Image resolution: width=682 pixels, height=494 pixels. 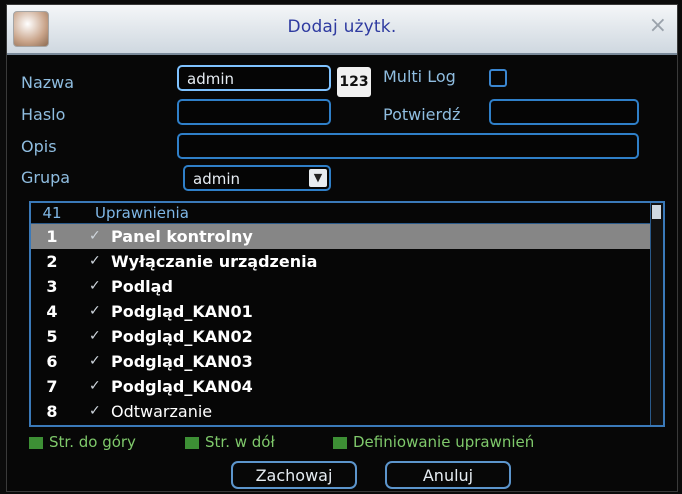 I want to click on permission-count: 41, so click(x=52, y=213).